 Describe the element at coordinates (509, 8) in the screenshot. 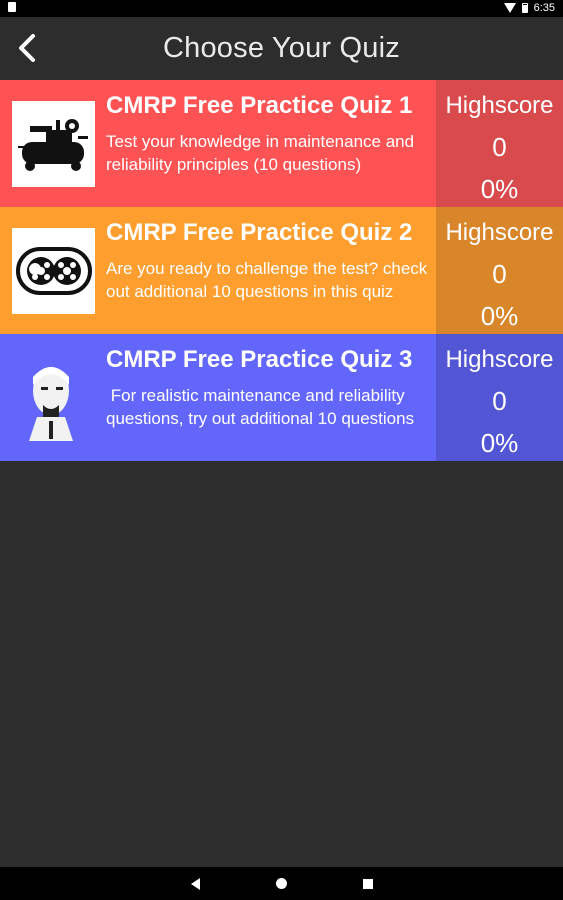

I see `signal-icon` at that location.